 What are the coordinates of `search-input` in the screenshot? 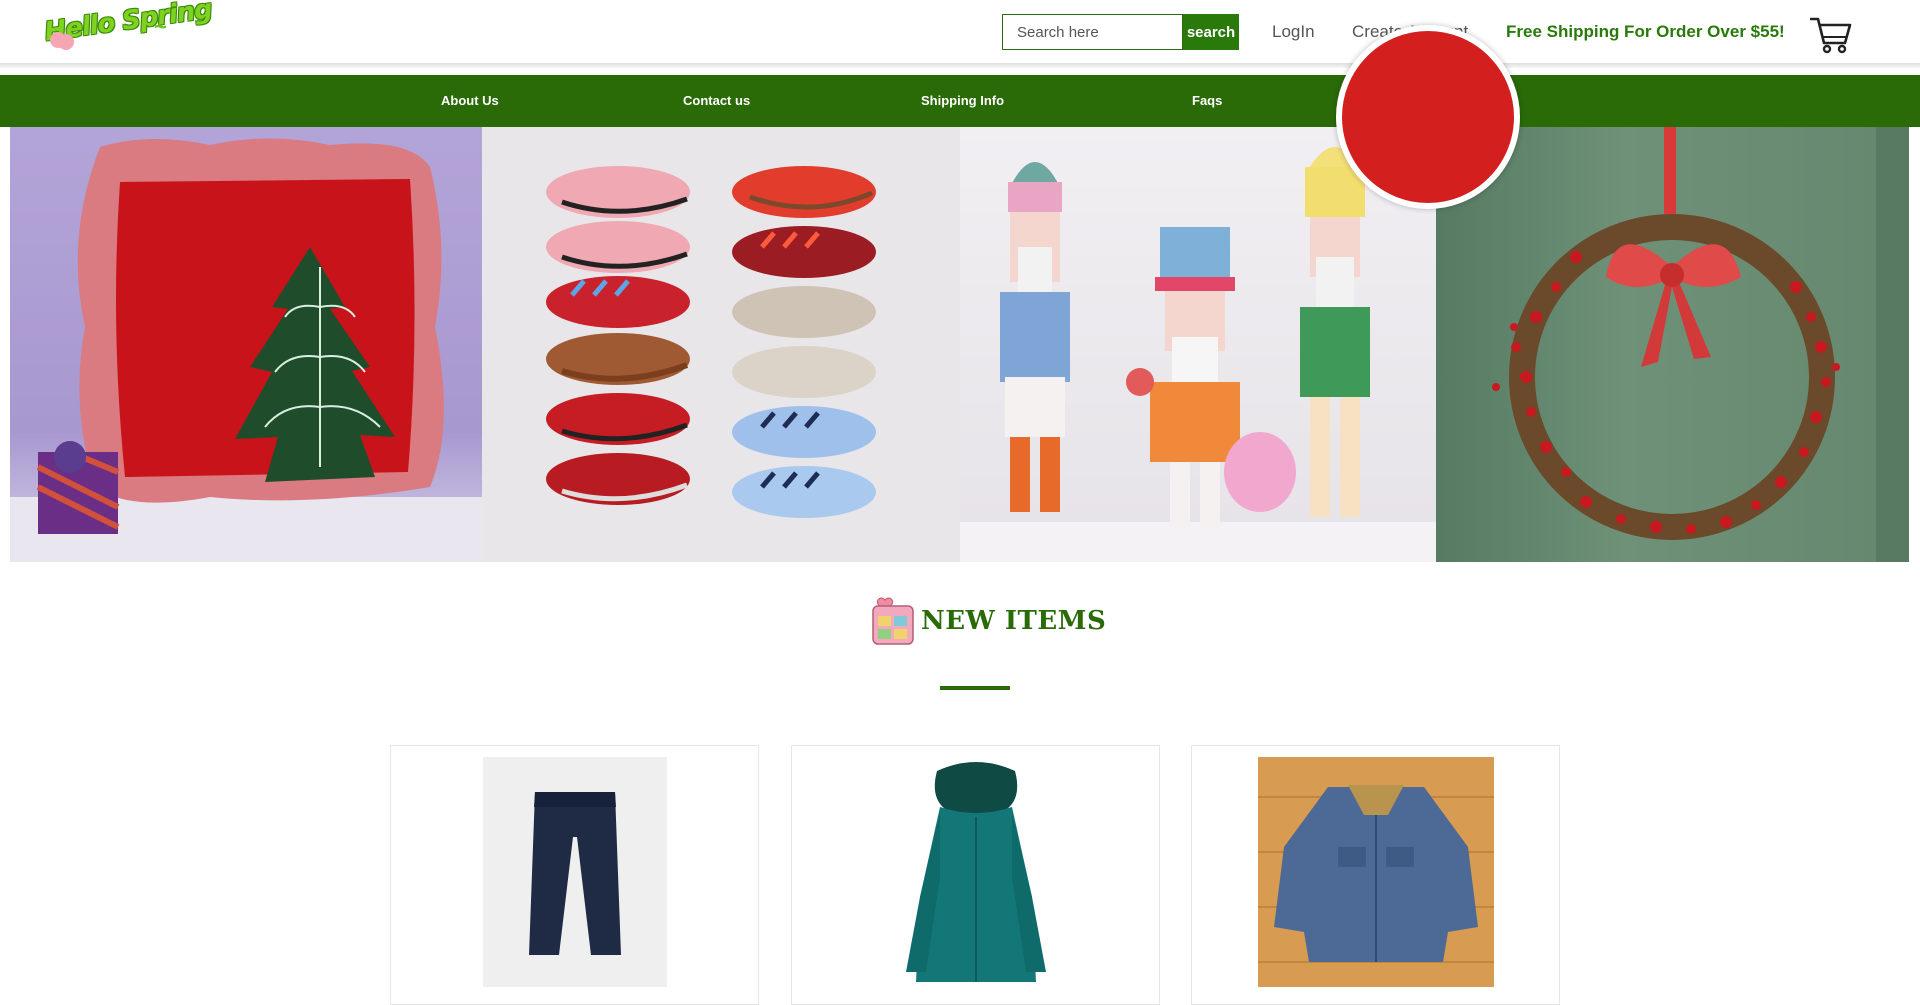 It's located at (1092, 32).